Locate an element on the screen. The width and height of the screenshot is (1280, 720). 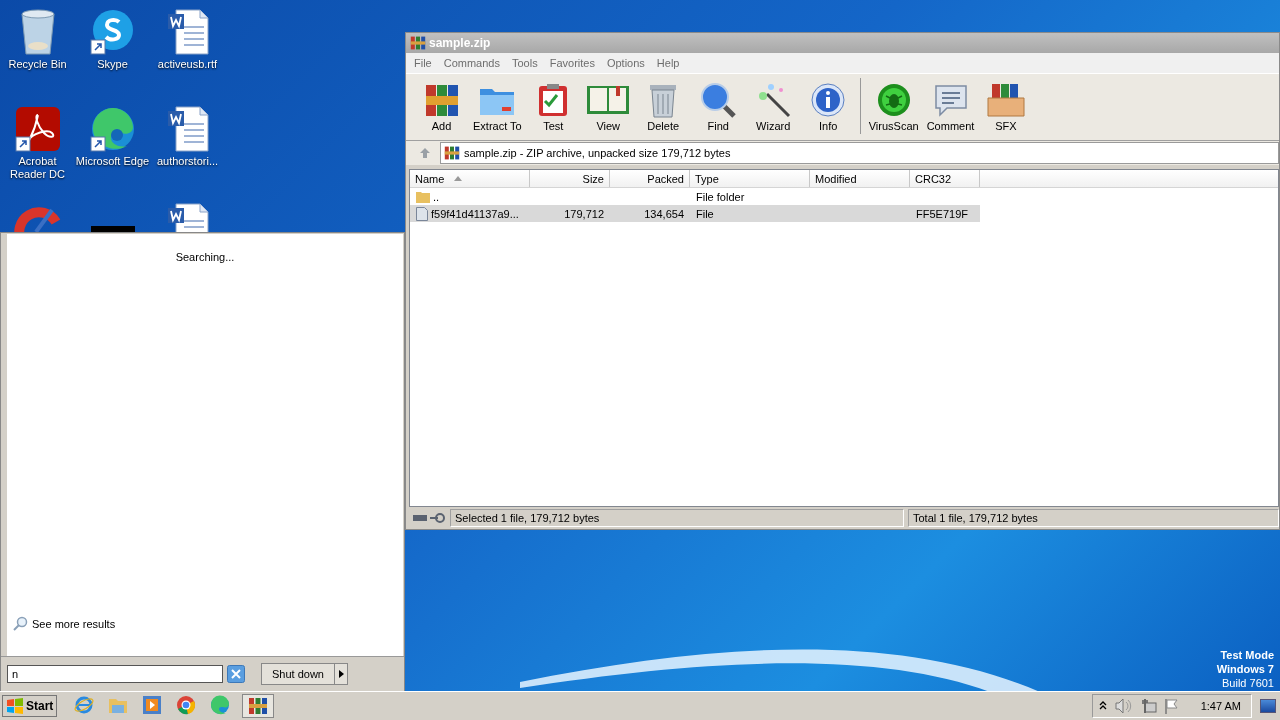
address-text: sample.zip - ZIP archive, unpacked size 179,712 bytes is located at coordinates (597, 153).